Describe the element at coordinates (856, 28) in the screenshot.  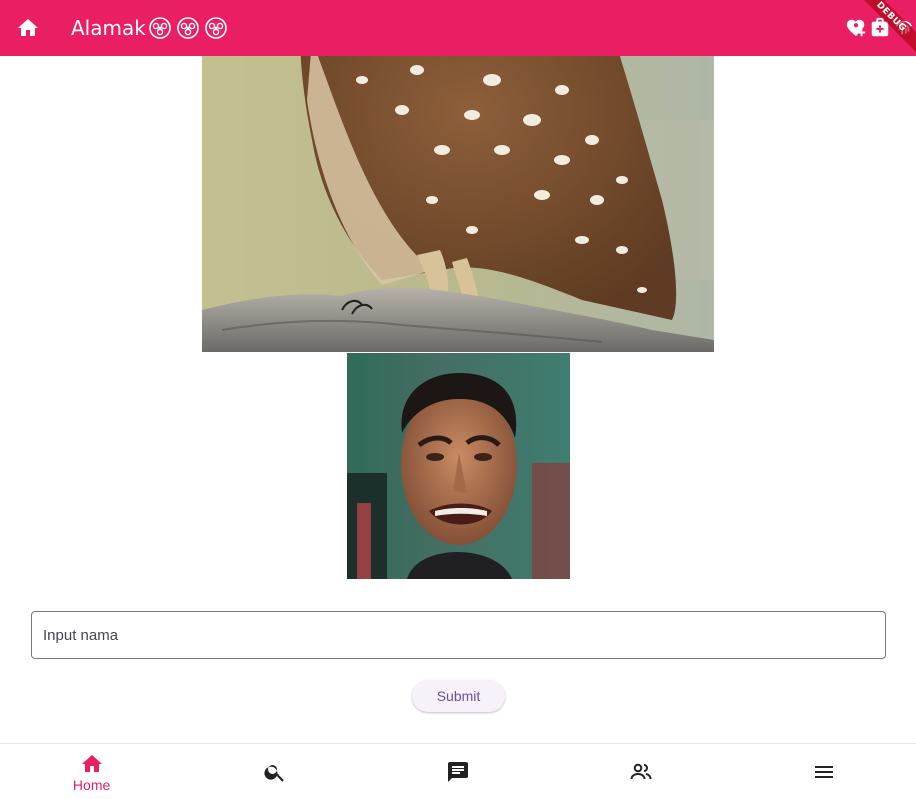
I see `heart-plus-icon` at that location.